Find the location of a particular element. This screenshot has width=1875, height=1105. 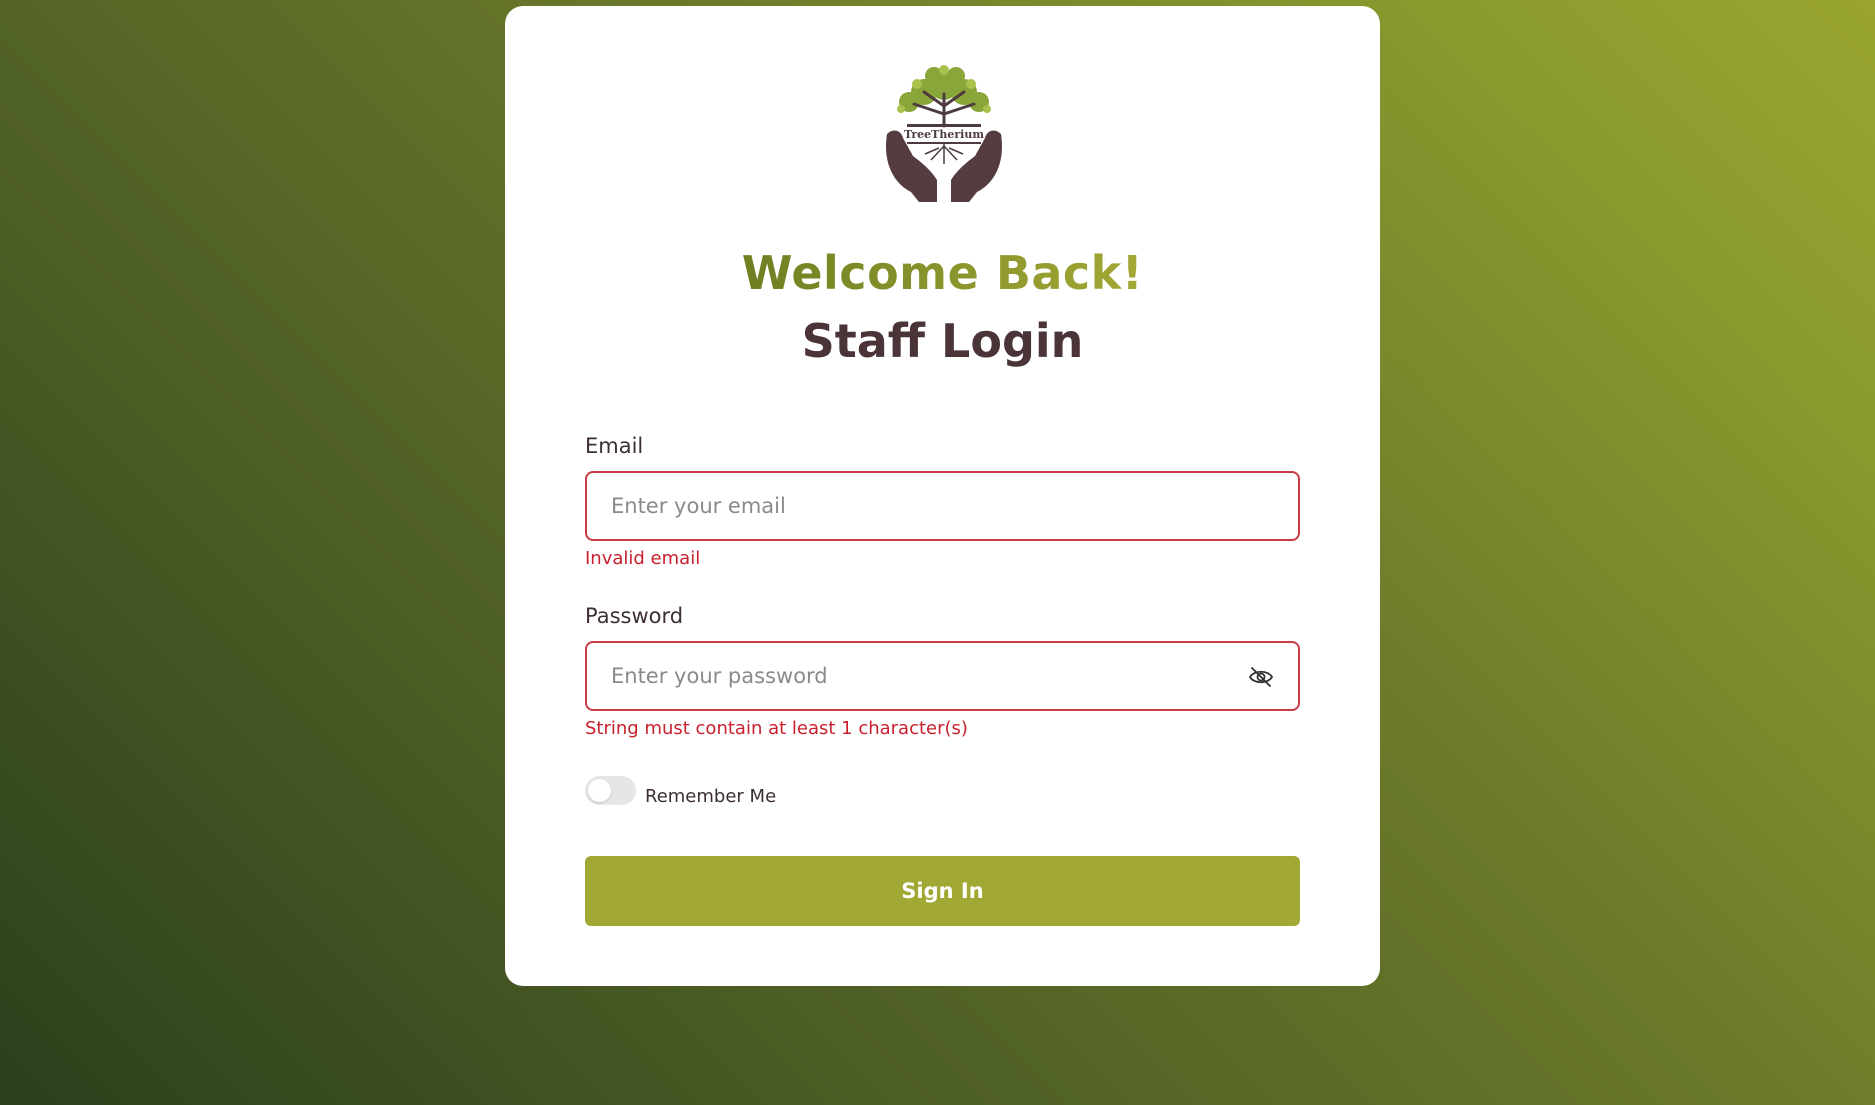

treetherium-logo: TreeTherium is located at coordinates (944, 133).